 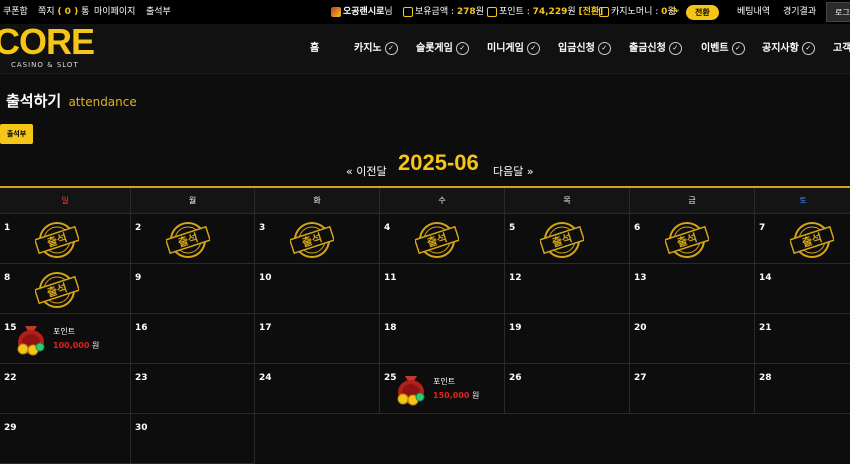 I want to click on attendance-link: 출석부, so click(x=158, y=12).